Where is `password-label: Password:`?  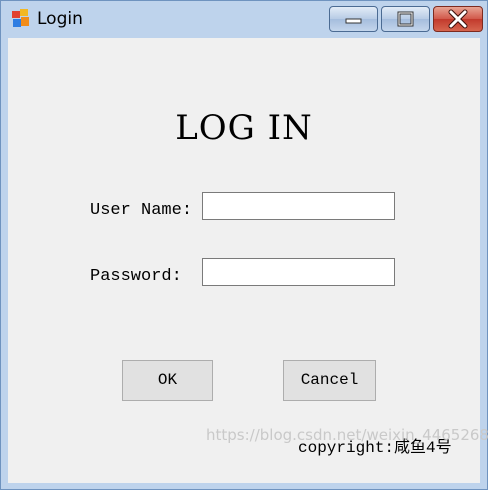 password-label: Password: is located at coordinates (136, 276).